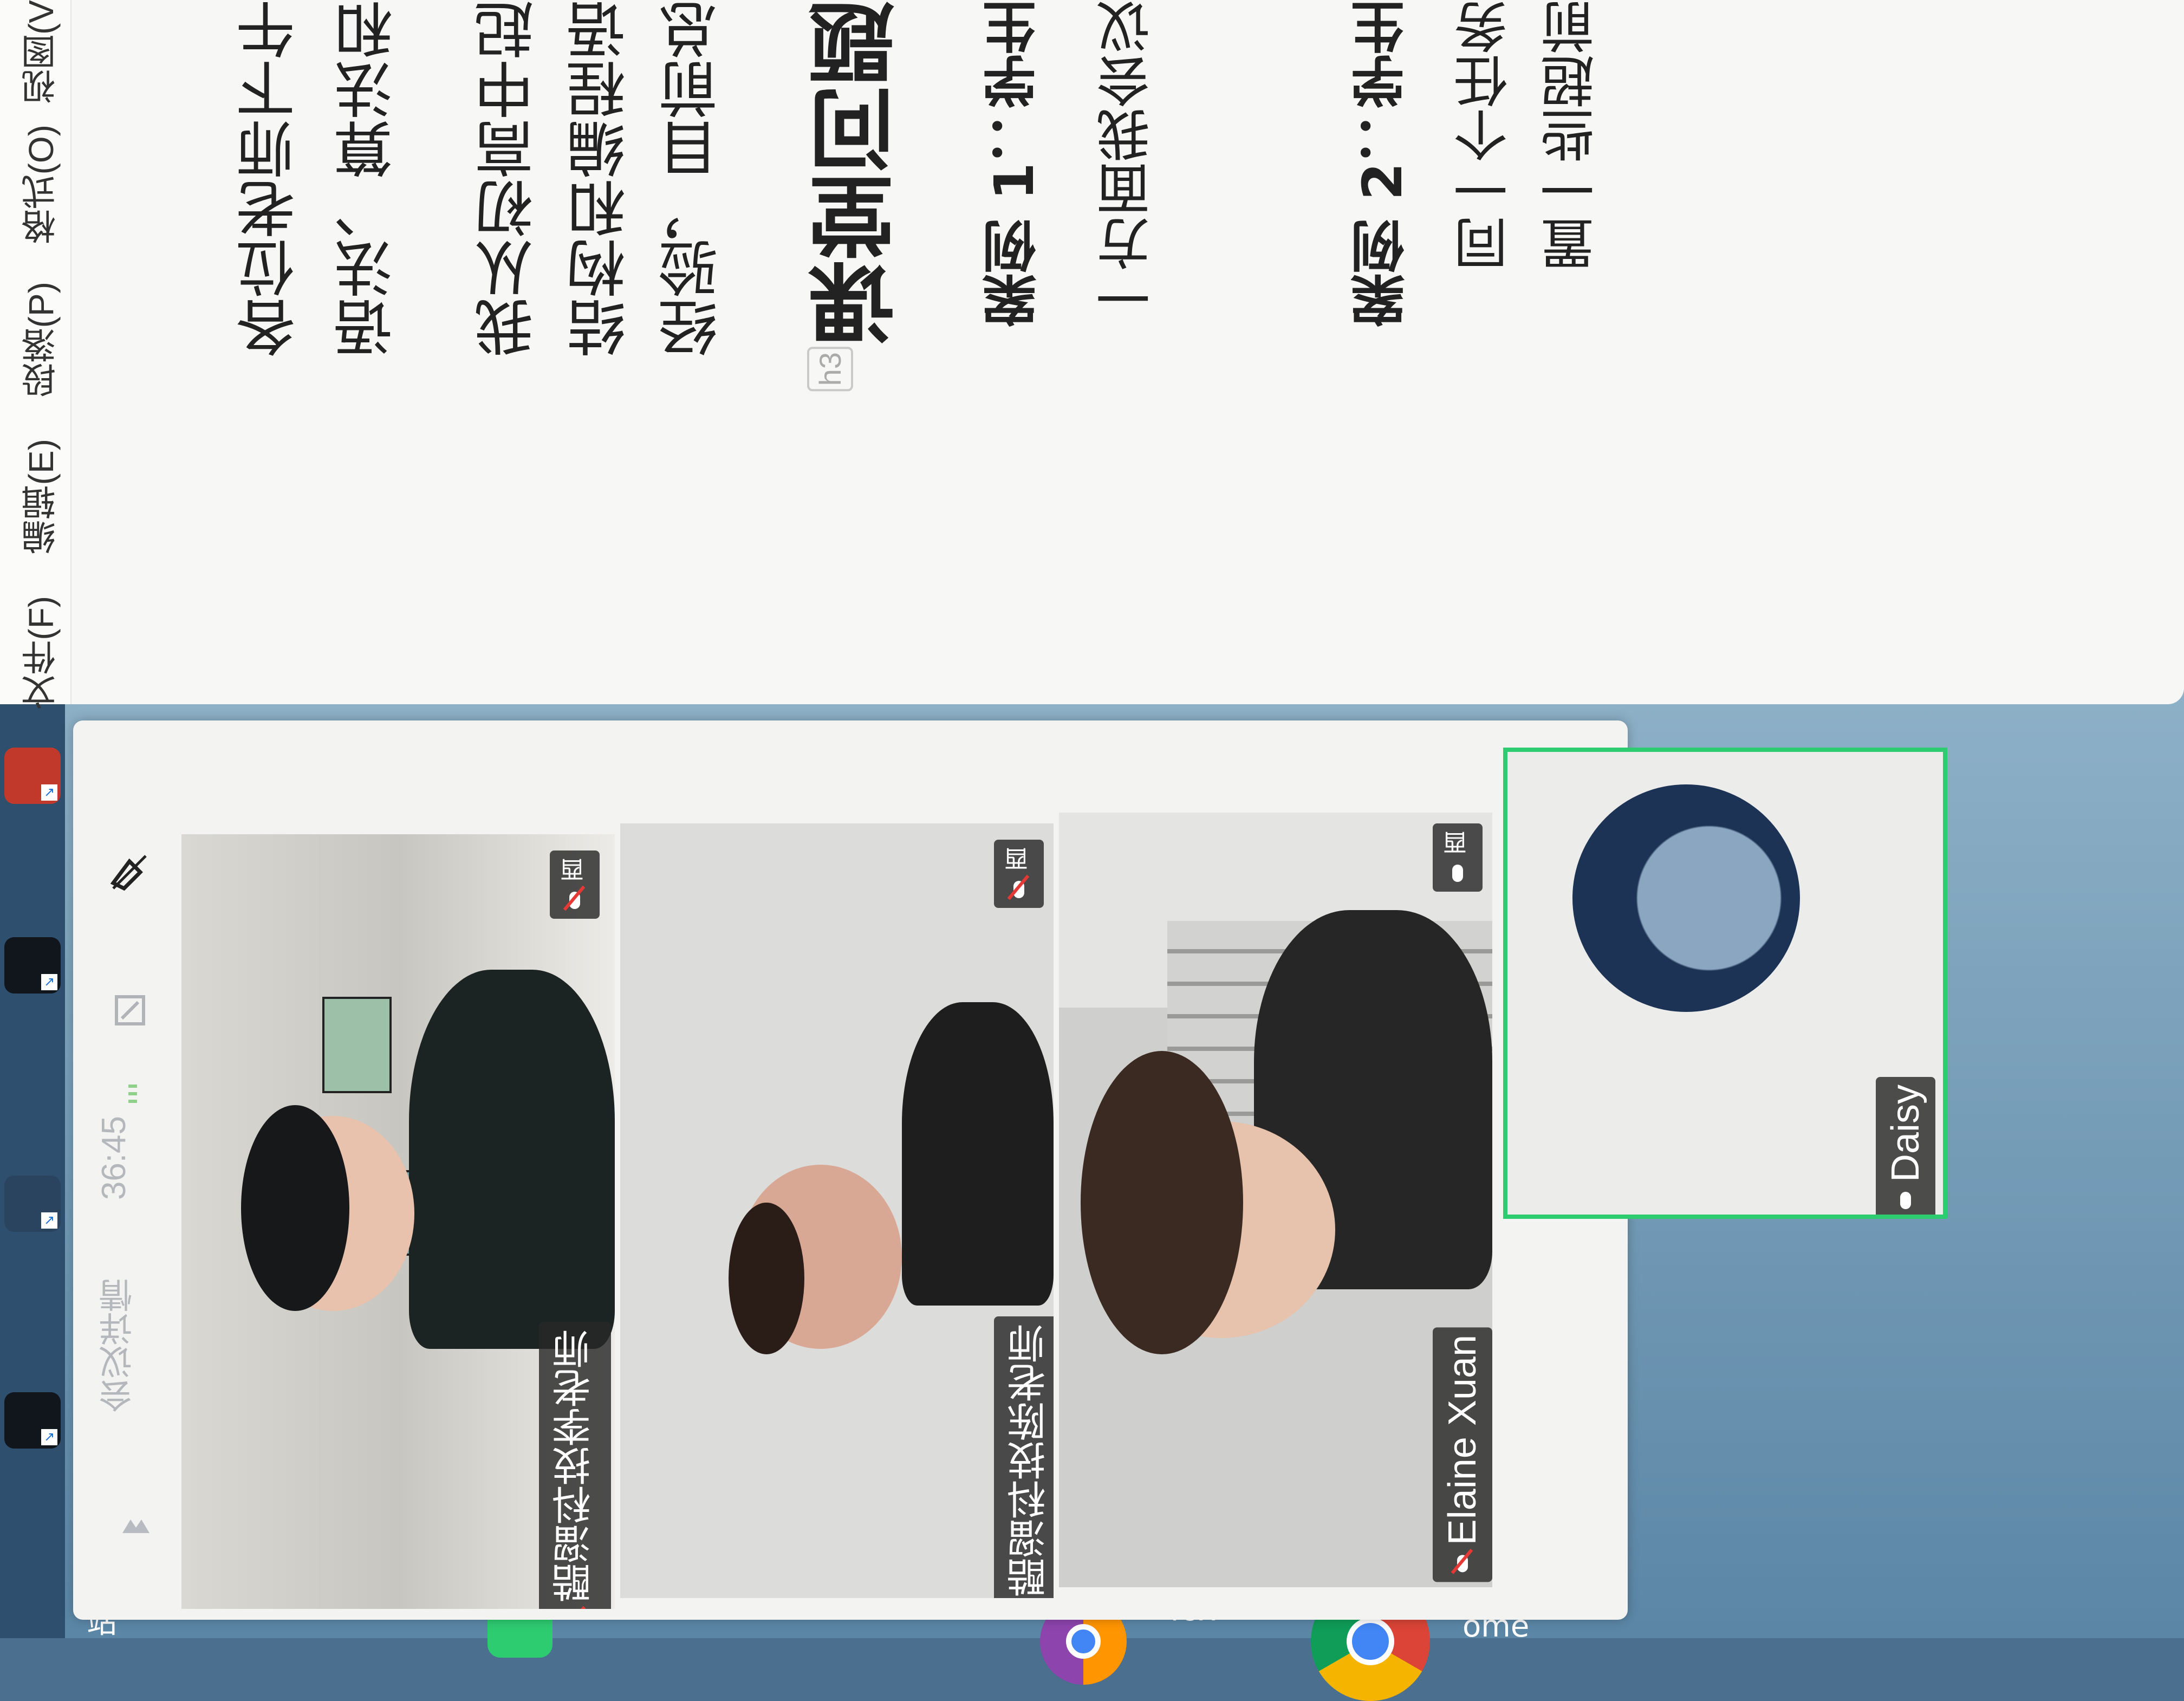  Describe the element at coordinates (693, 179) in the screenshot. I see `doc-paragraph-line: 经验，目前总` at that location.